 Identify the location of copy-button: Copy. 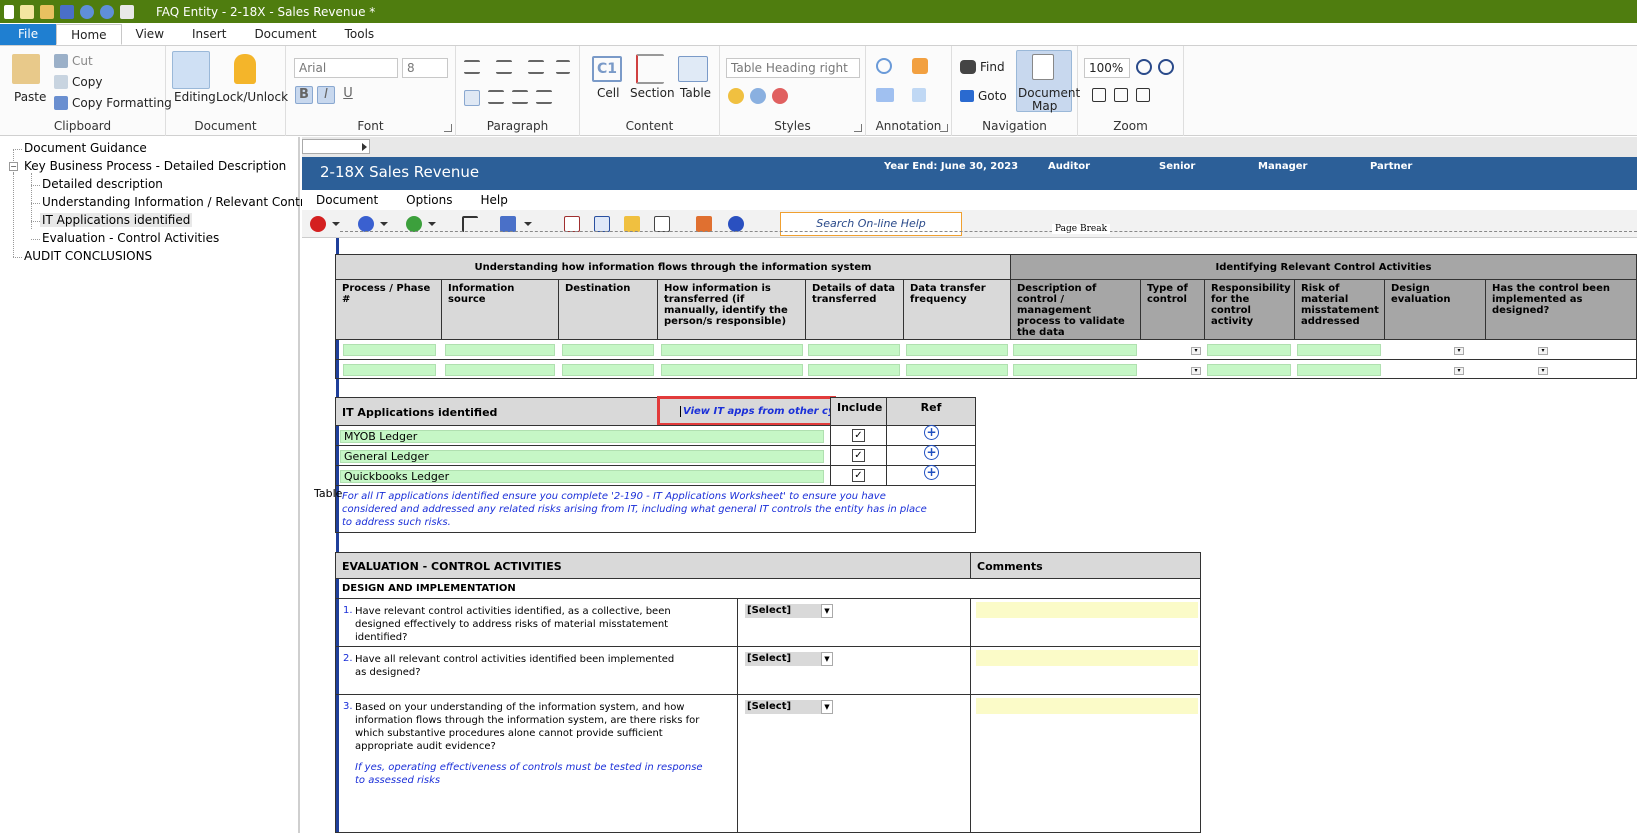
(87, 82).